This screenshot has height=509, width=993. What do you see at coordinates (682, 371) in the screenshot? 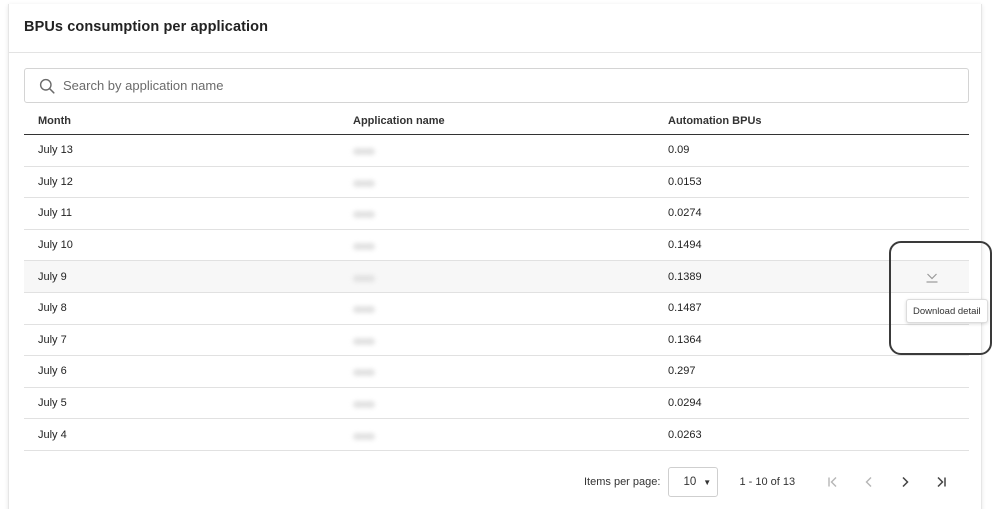
I see `cell-automation-bpus: 0.297` at bounding box center [682, 371].